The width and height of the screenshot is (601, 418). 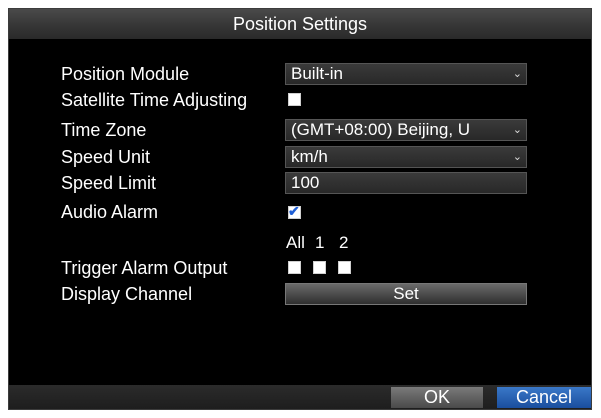 I want to click on set-button: Set, so click(x=406, y=294).